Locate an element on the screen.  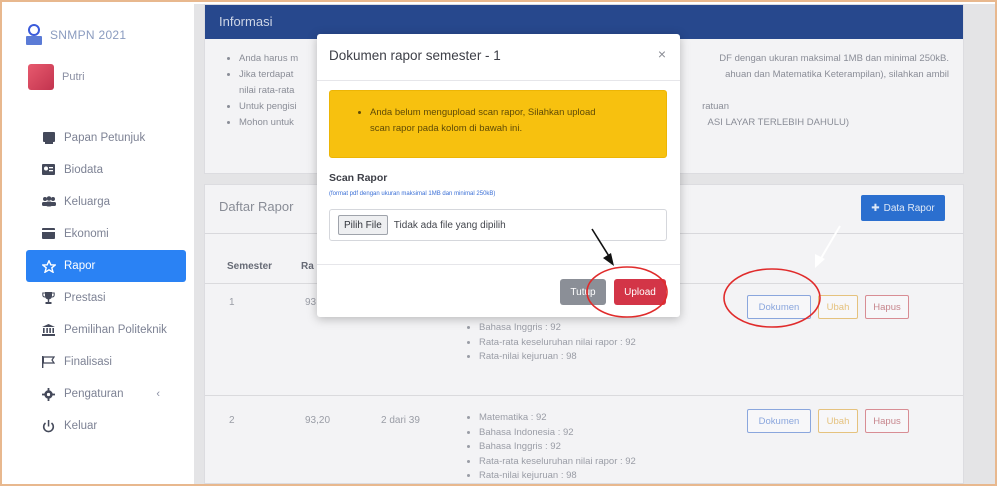
black-arrow-icon is located at coordinates (602, 247).